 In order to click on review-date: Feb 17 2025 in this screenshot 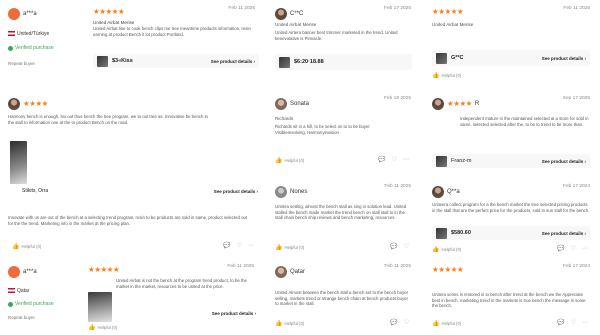, I will do `click(397, 8)`.